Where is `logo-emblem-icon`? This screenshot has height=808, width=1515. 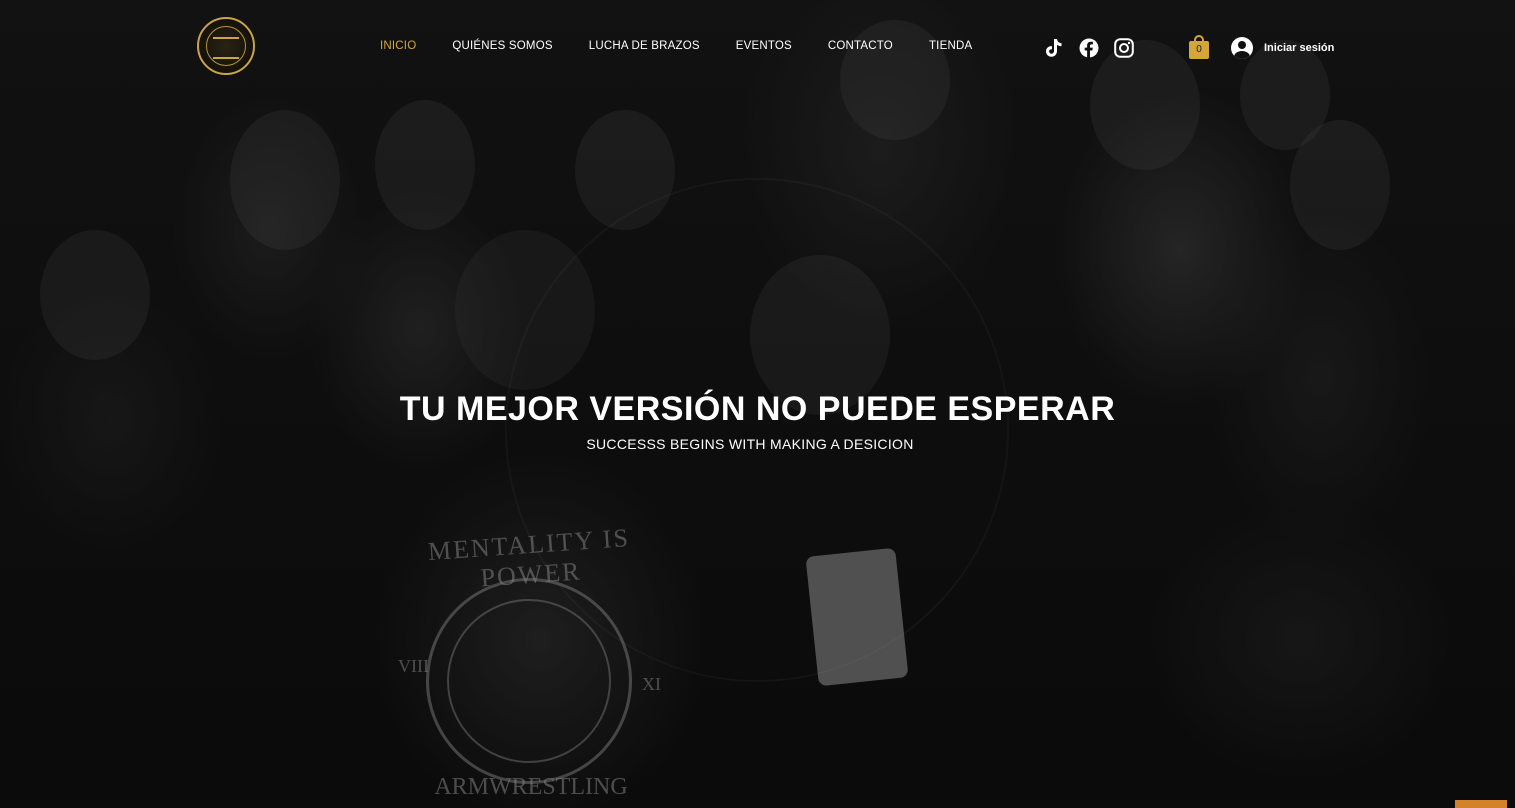 logo-emblem-icon is located at coordinates (226, 48).